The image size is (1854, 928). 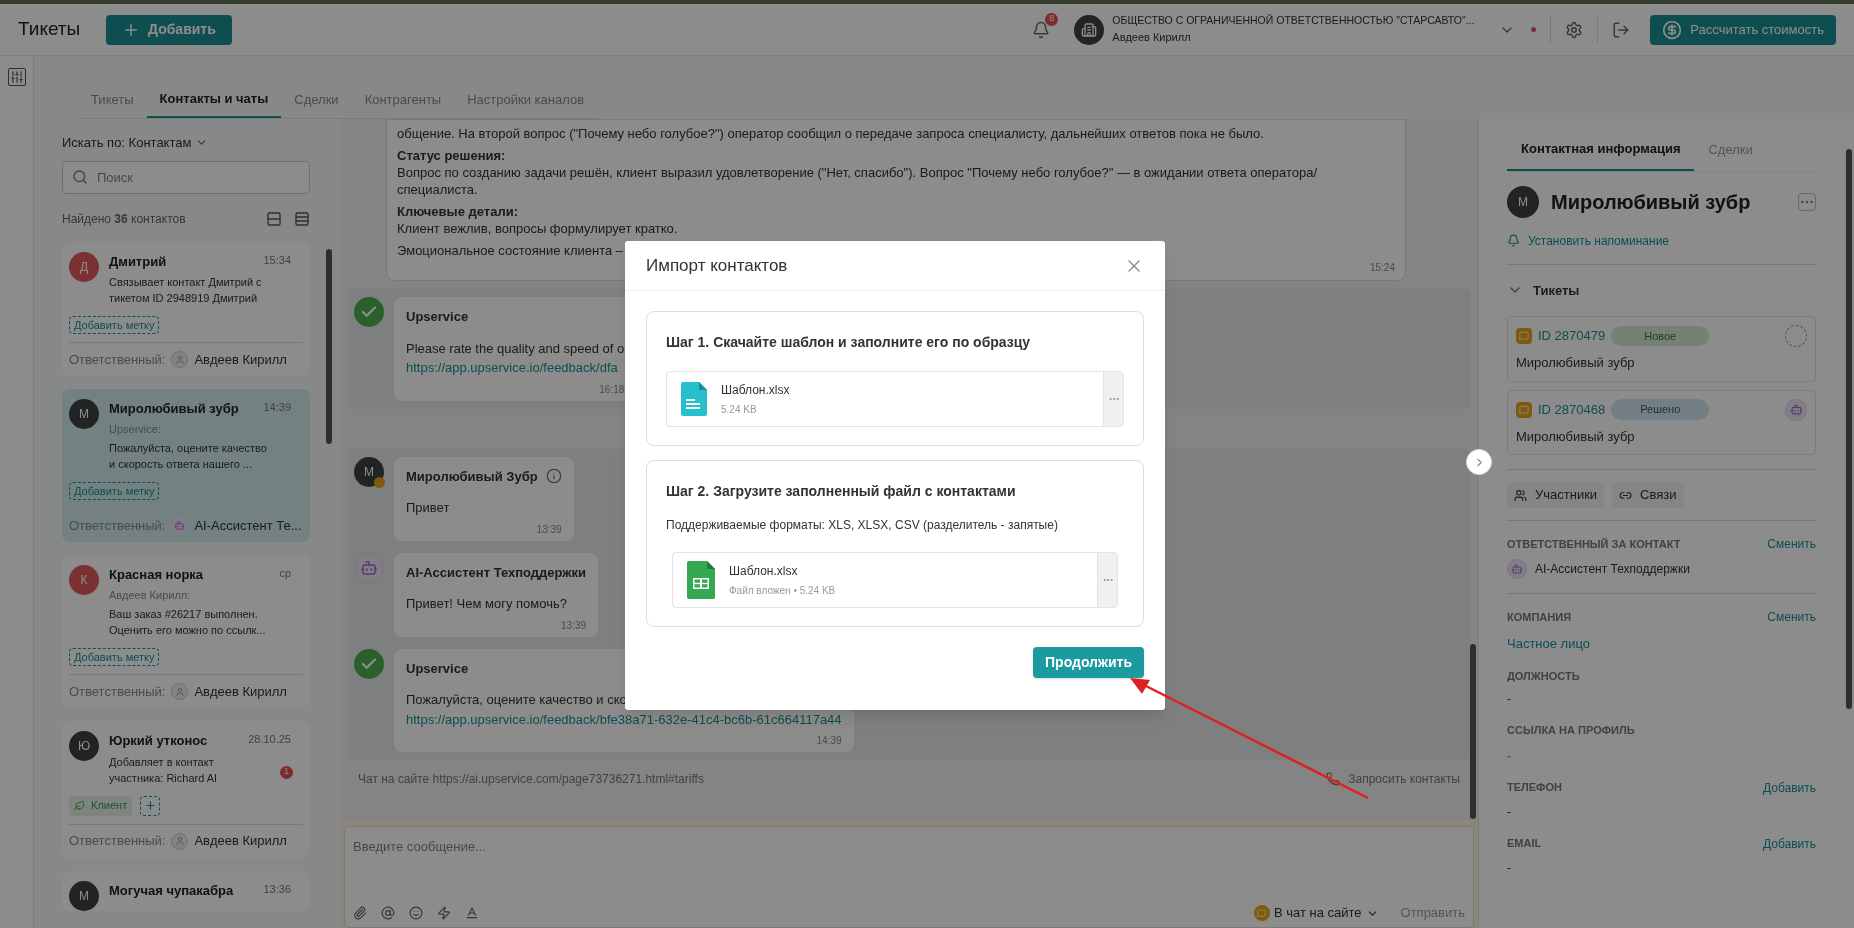 I want to click on text-format-icon, so click(x=472, y=913).